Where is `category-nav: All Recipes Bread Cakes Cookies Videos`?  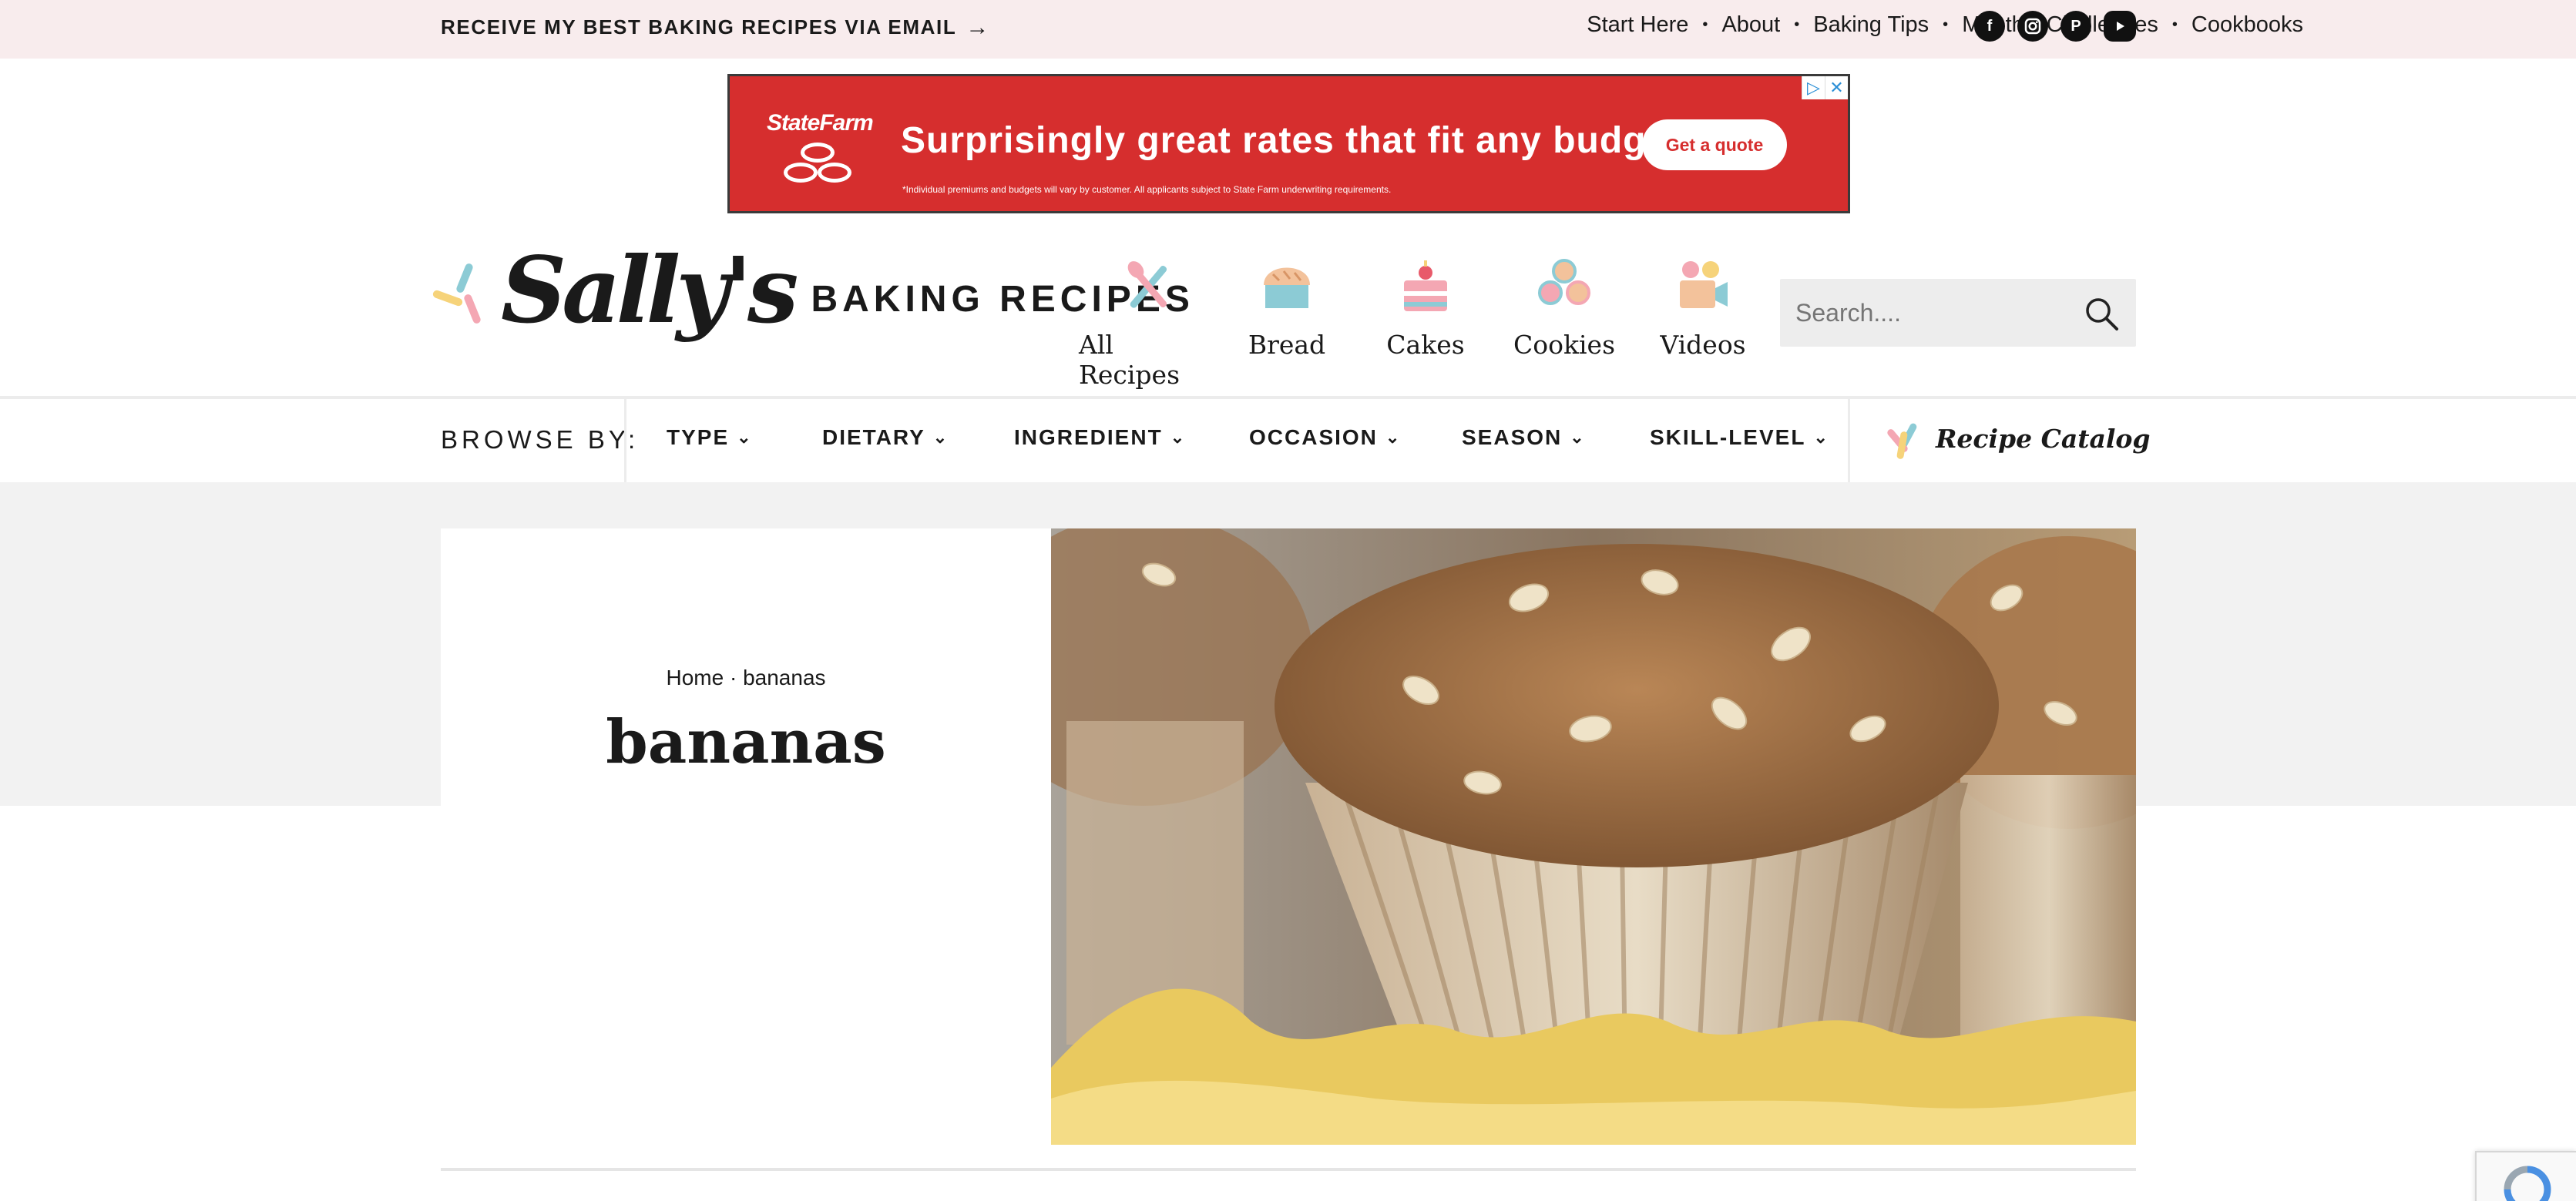
category-nav: All Recipes Bread Cakes Cookies Videos is located at coordinates (1425, 323).